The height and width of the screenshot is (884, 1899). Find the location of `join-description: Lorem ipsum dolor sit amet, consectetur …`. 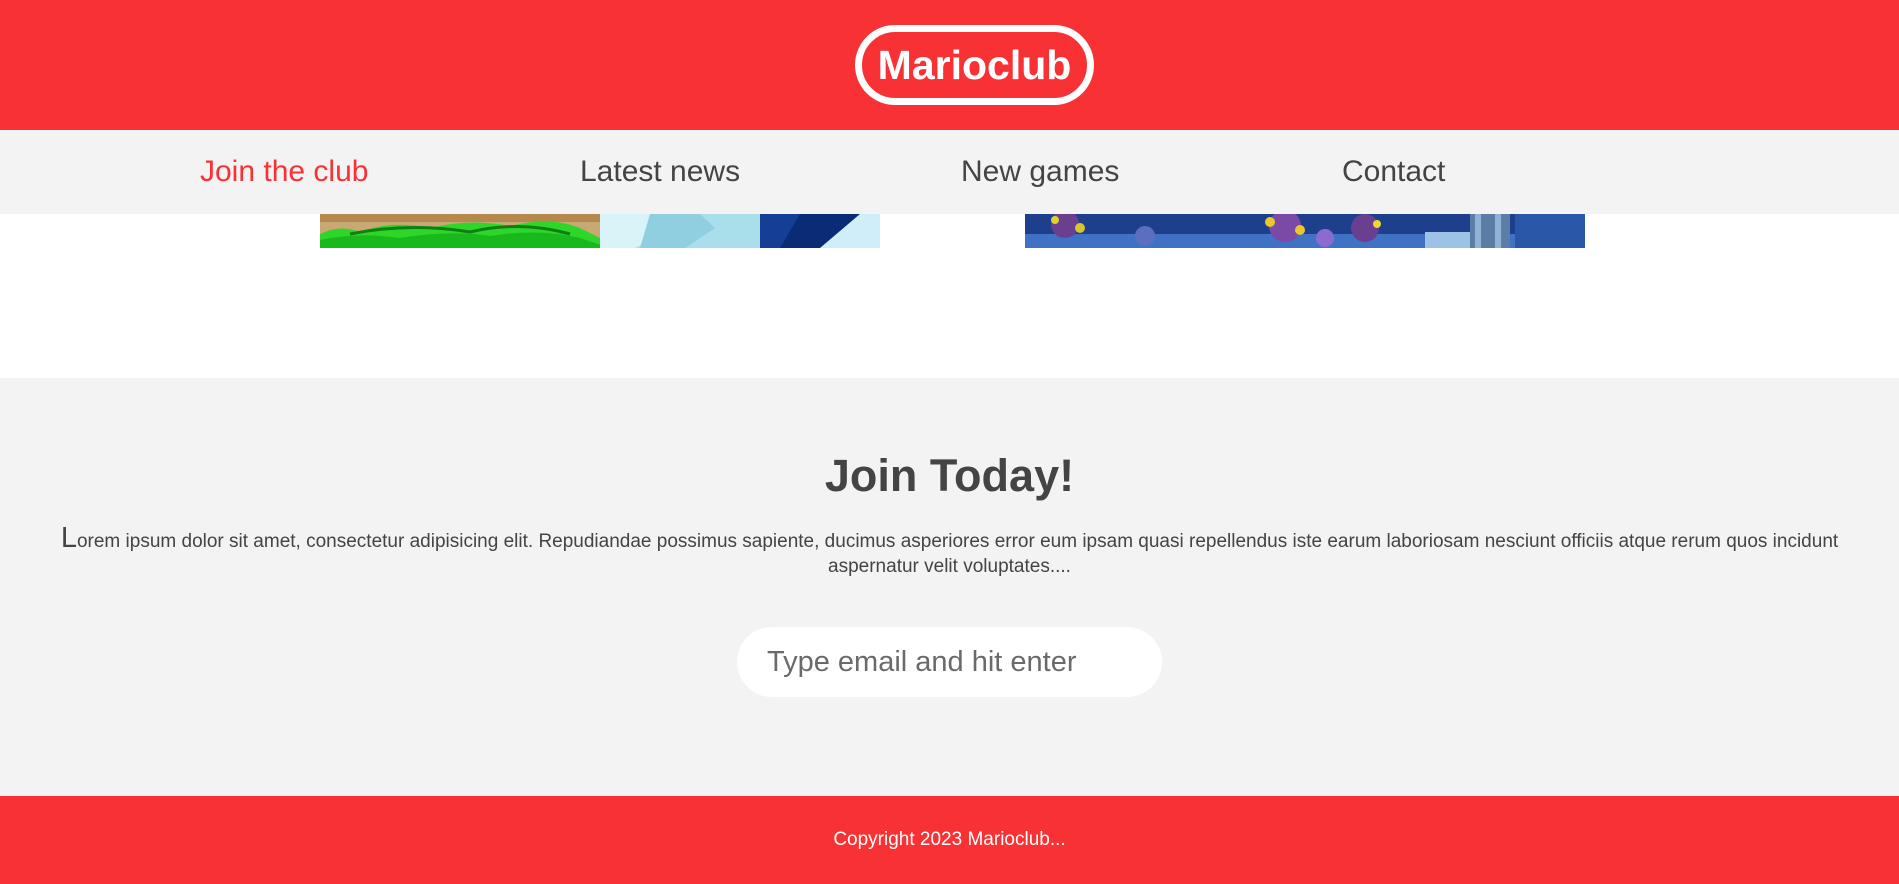

join-description: Lorem ipsum dolor sit amet, consectetur … is located at coordinates (949, 551).